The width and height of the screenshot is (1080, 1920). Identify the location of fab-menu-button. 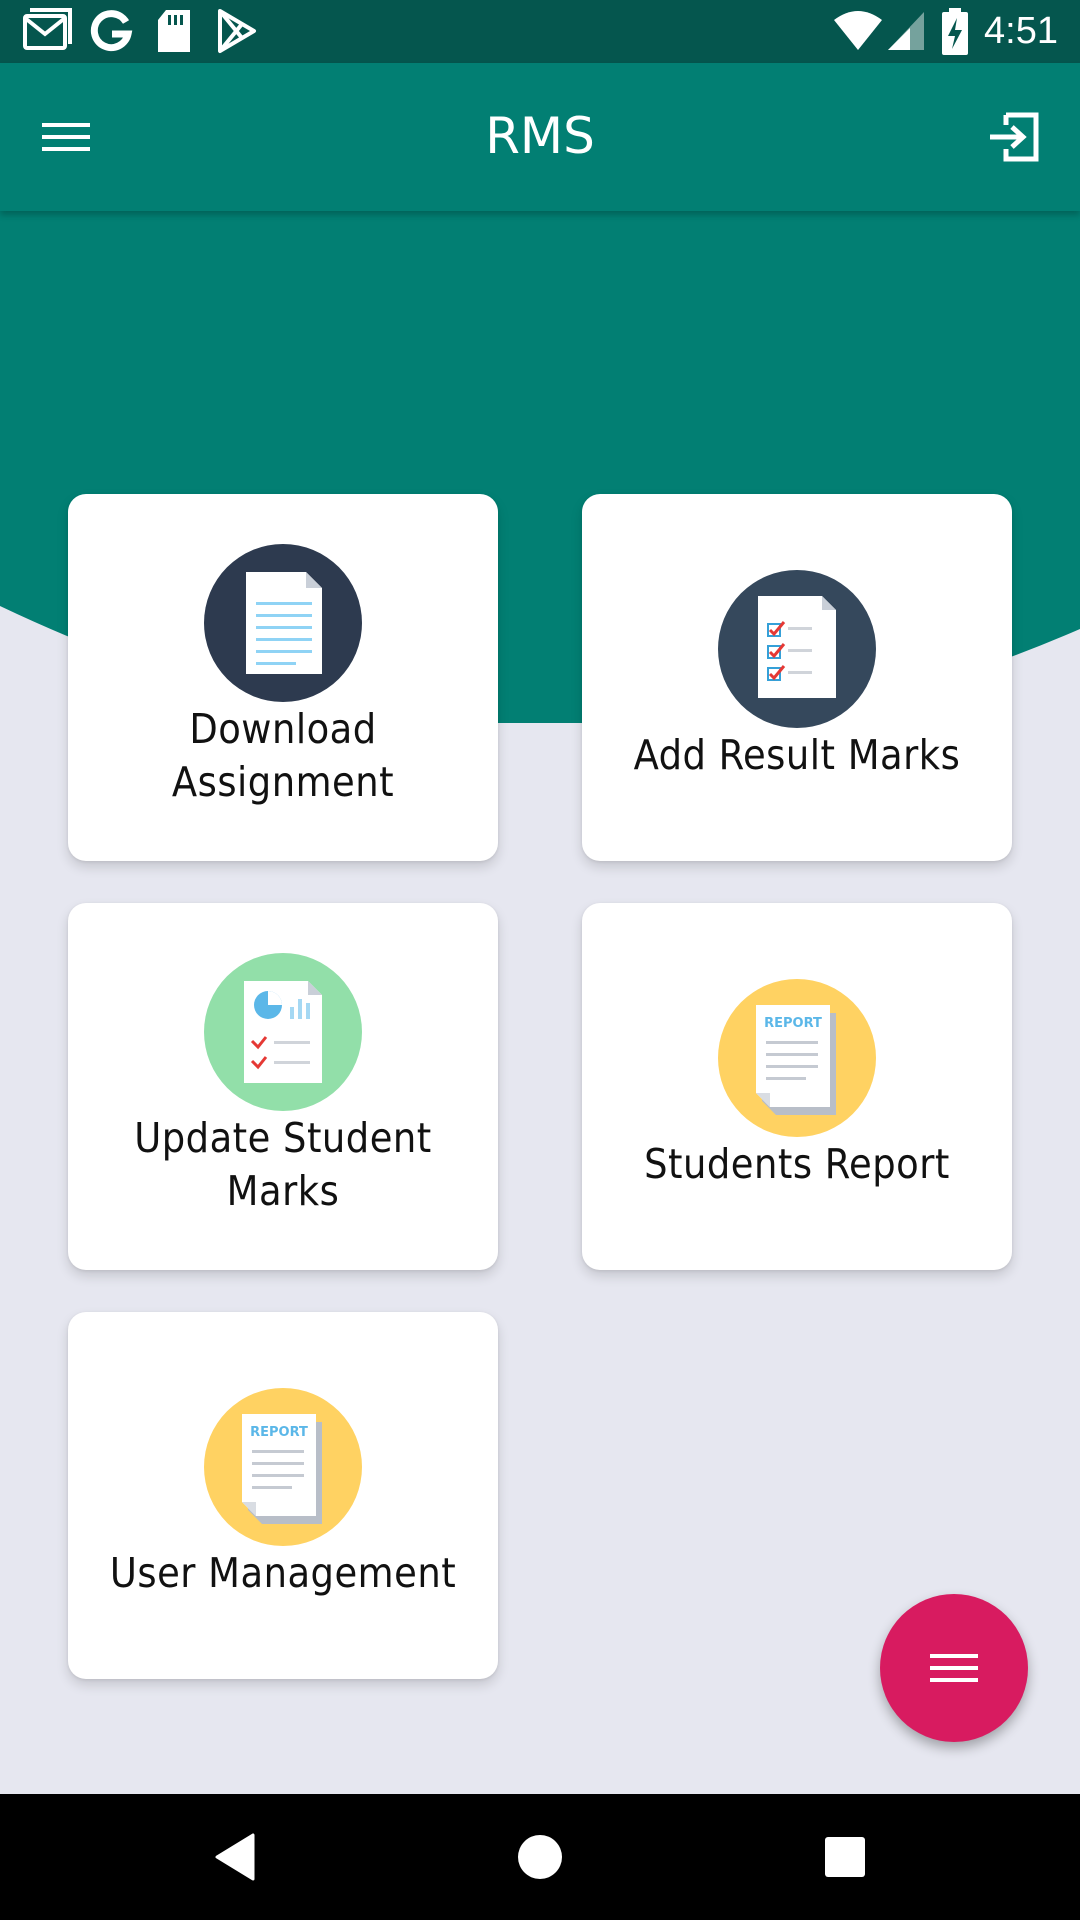
(954, 1668).